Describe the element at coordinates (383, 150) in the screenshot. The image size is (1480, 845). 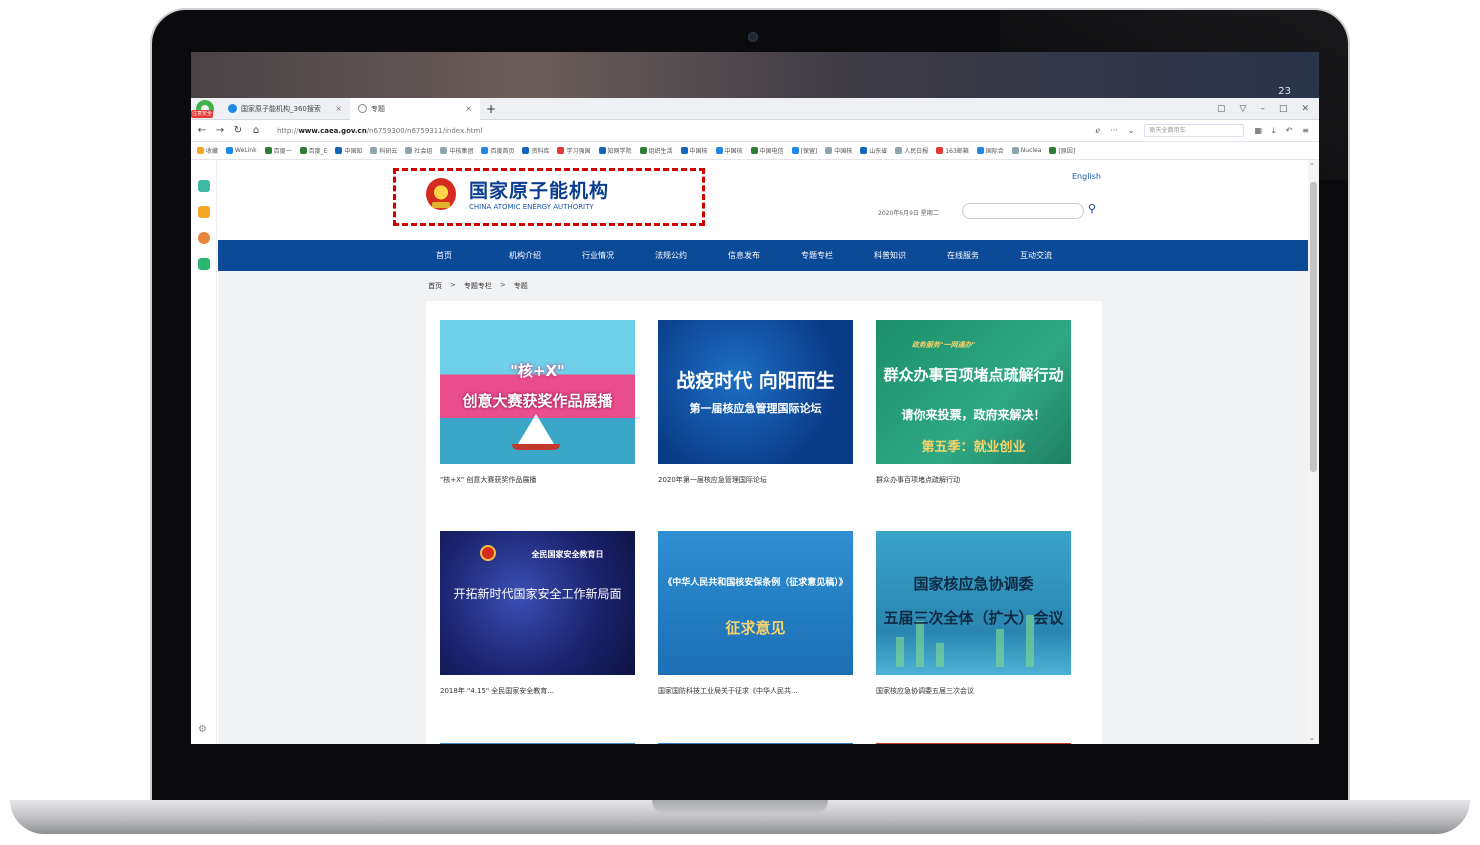
I see `bookmark-item: 科研云` at that location.